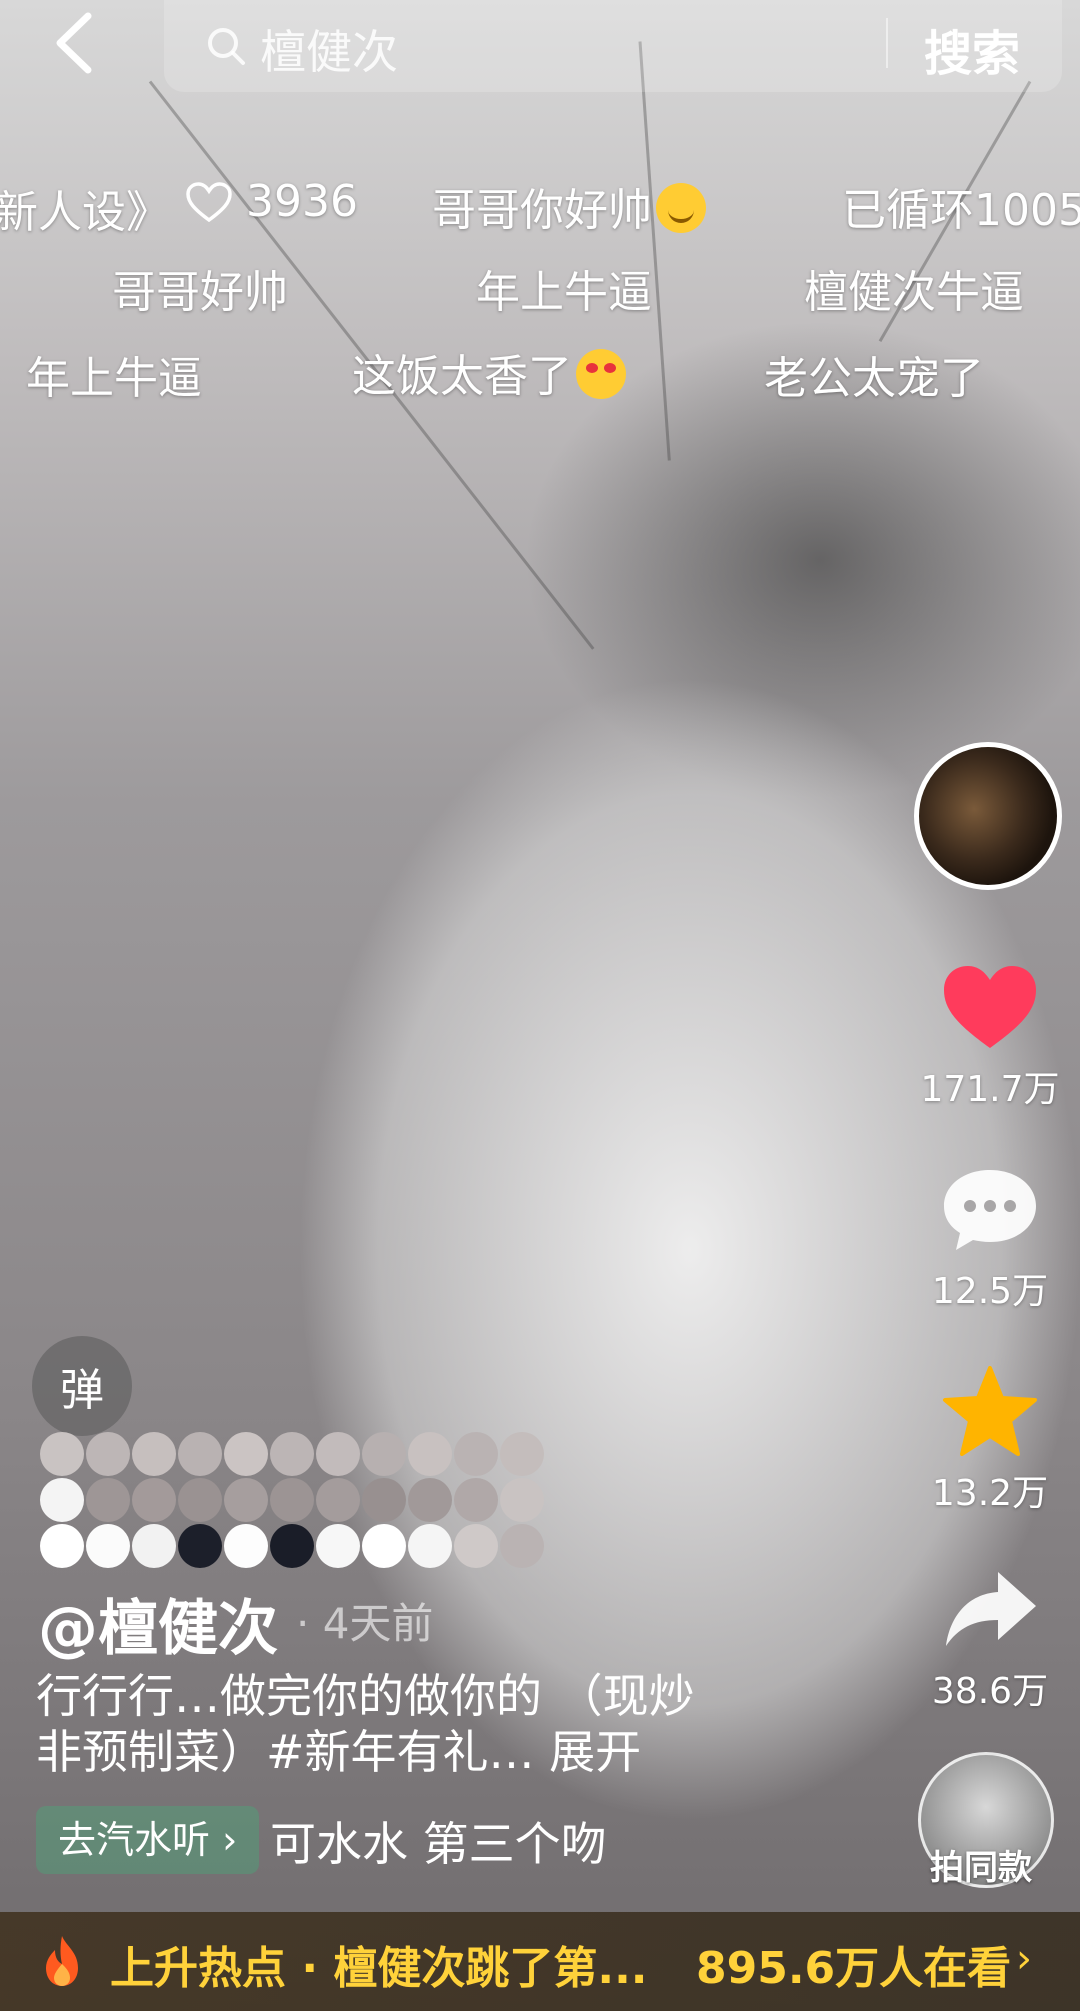 The width and height of the screenshot is (1080, 2011). Describe the element at coordinates (961, 210) in the screenshot. I see `danmaku-item: 已循环1005` at that location.